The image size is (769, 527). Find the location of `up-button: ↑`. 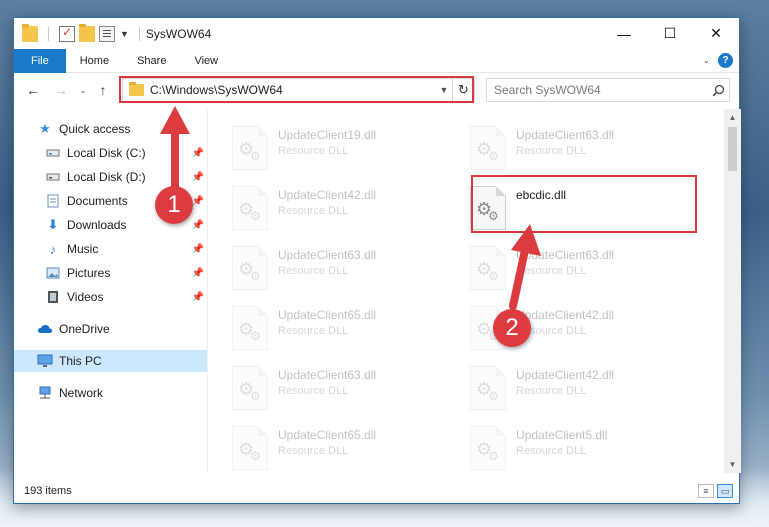

up-button: ↑ is located at coordinates (103, 90).